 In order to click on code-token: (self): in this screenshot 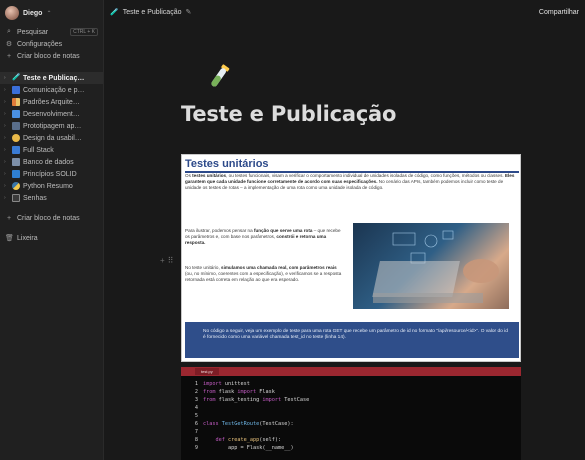, I will do `click(270, 440)`.